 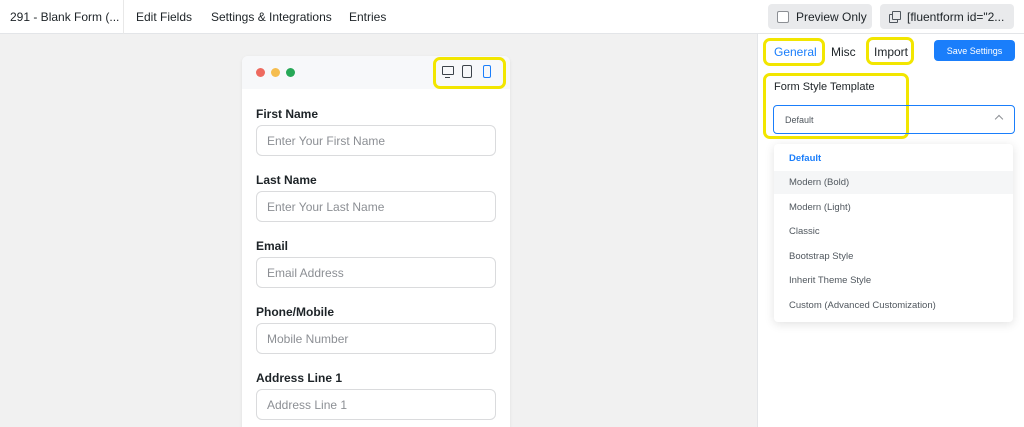 What do you see at coordinates (376, 206) in the screenshot?
I see `last-name-input` at bounding box center [376, 206].